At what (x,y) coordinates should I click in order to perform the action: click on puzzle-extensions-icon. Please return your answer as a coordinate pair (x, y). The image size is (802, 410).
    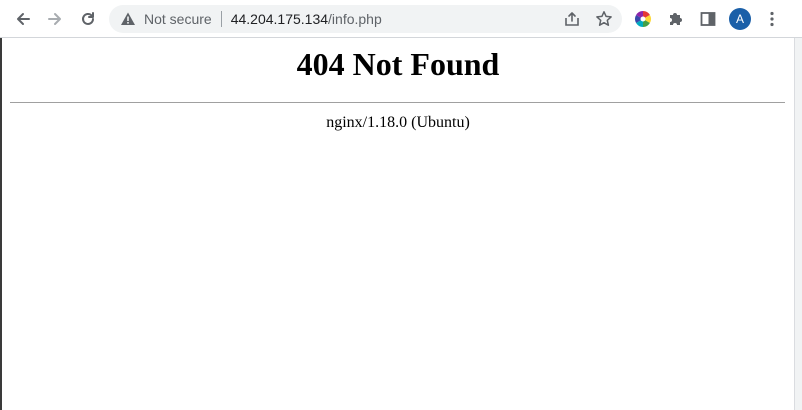
    Looking at the image, I should click on (676, 19).